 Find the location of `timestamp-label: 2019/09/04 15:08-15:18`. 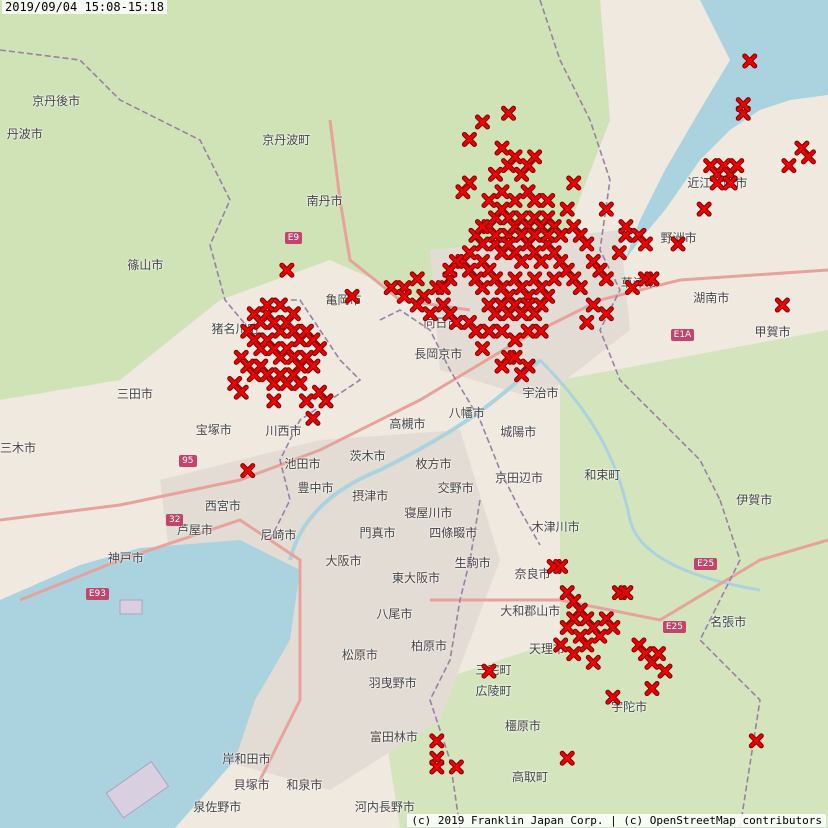

timestamp-label: 2019/09/04 15:08-15:18 is located at coordinates (84, 7).